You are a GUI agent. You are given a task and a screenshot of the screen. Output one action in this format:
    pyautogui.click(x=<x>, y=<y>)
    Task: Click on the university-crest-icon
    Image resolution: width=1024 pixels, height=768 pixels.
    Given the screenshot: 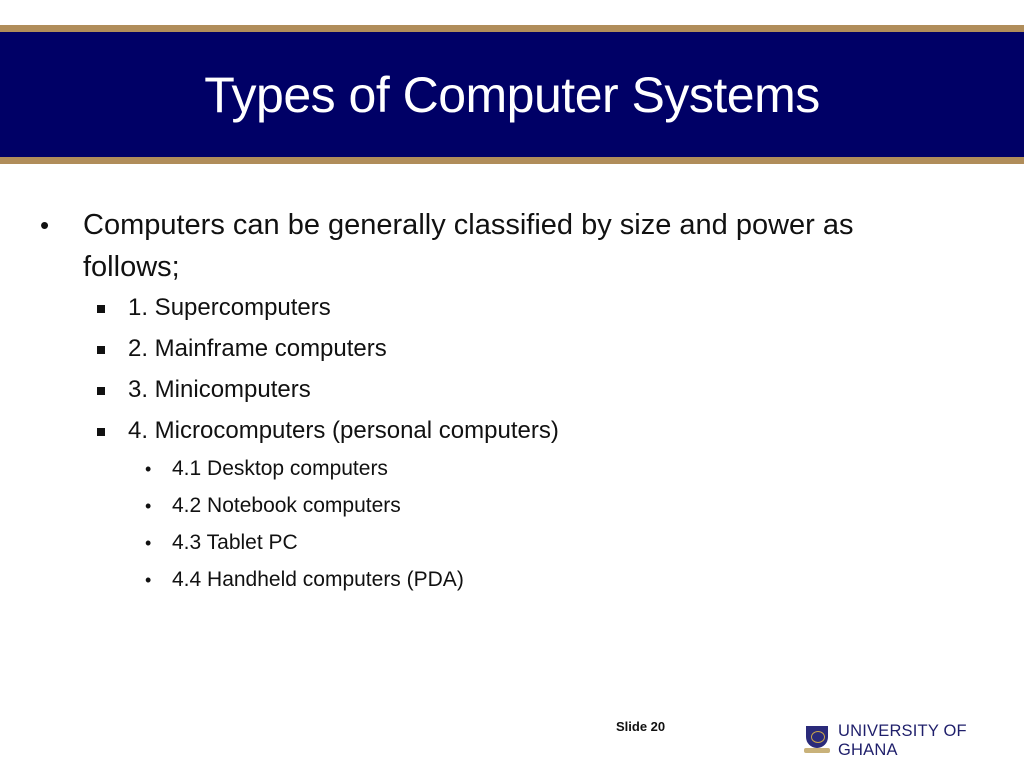 What is the action you would take?
    pyautogui.click(x=817, y=741)
    